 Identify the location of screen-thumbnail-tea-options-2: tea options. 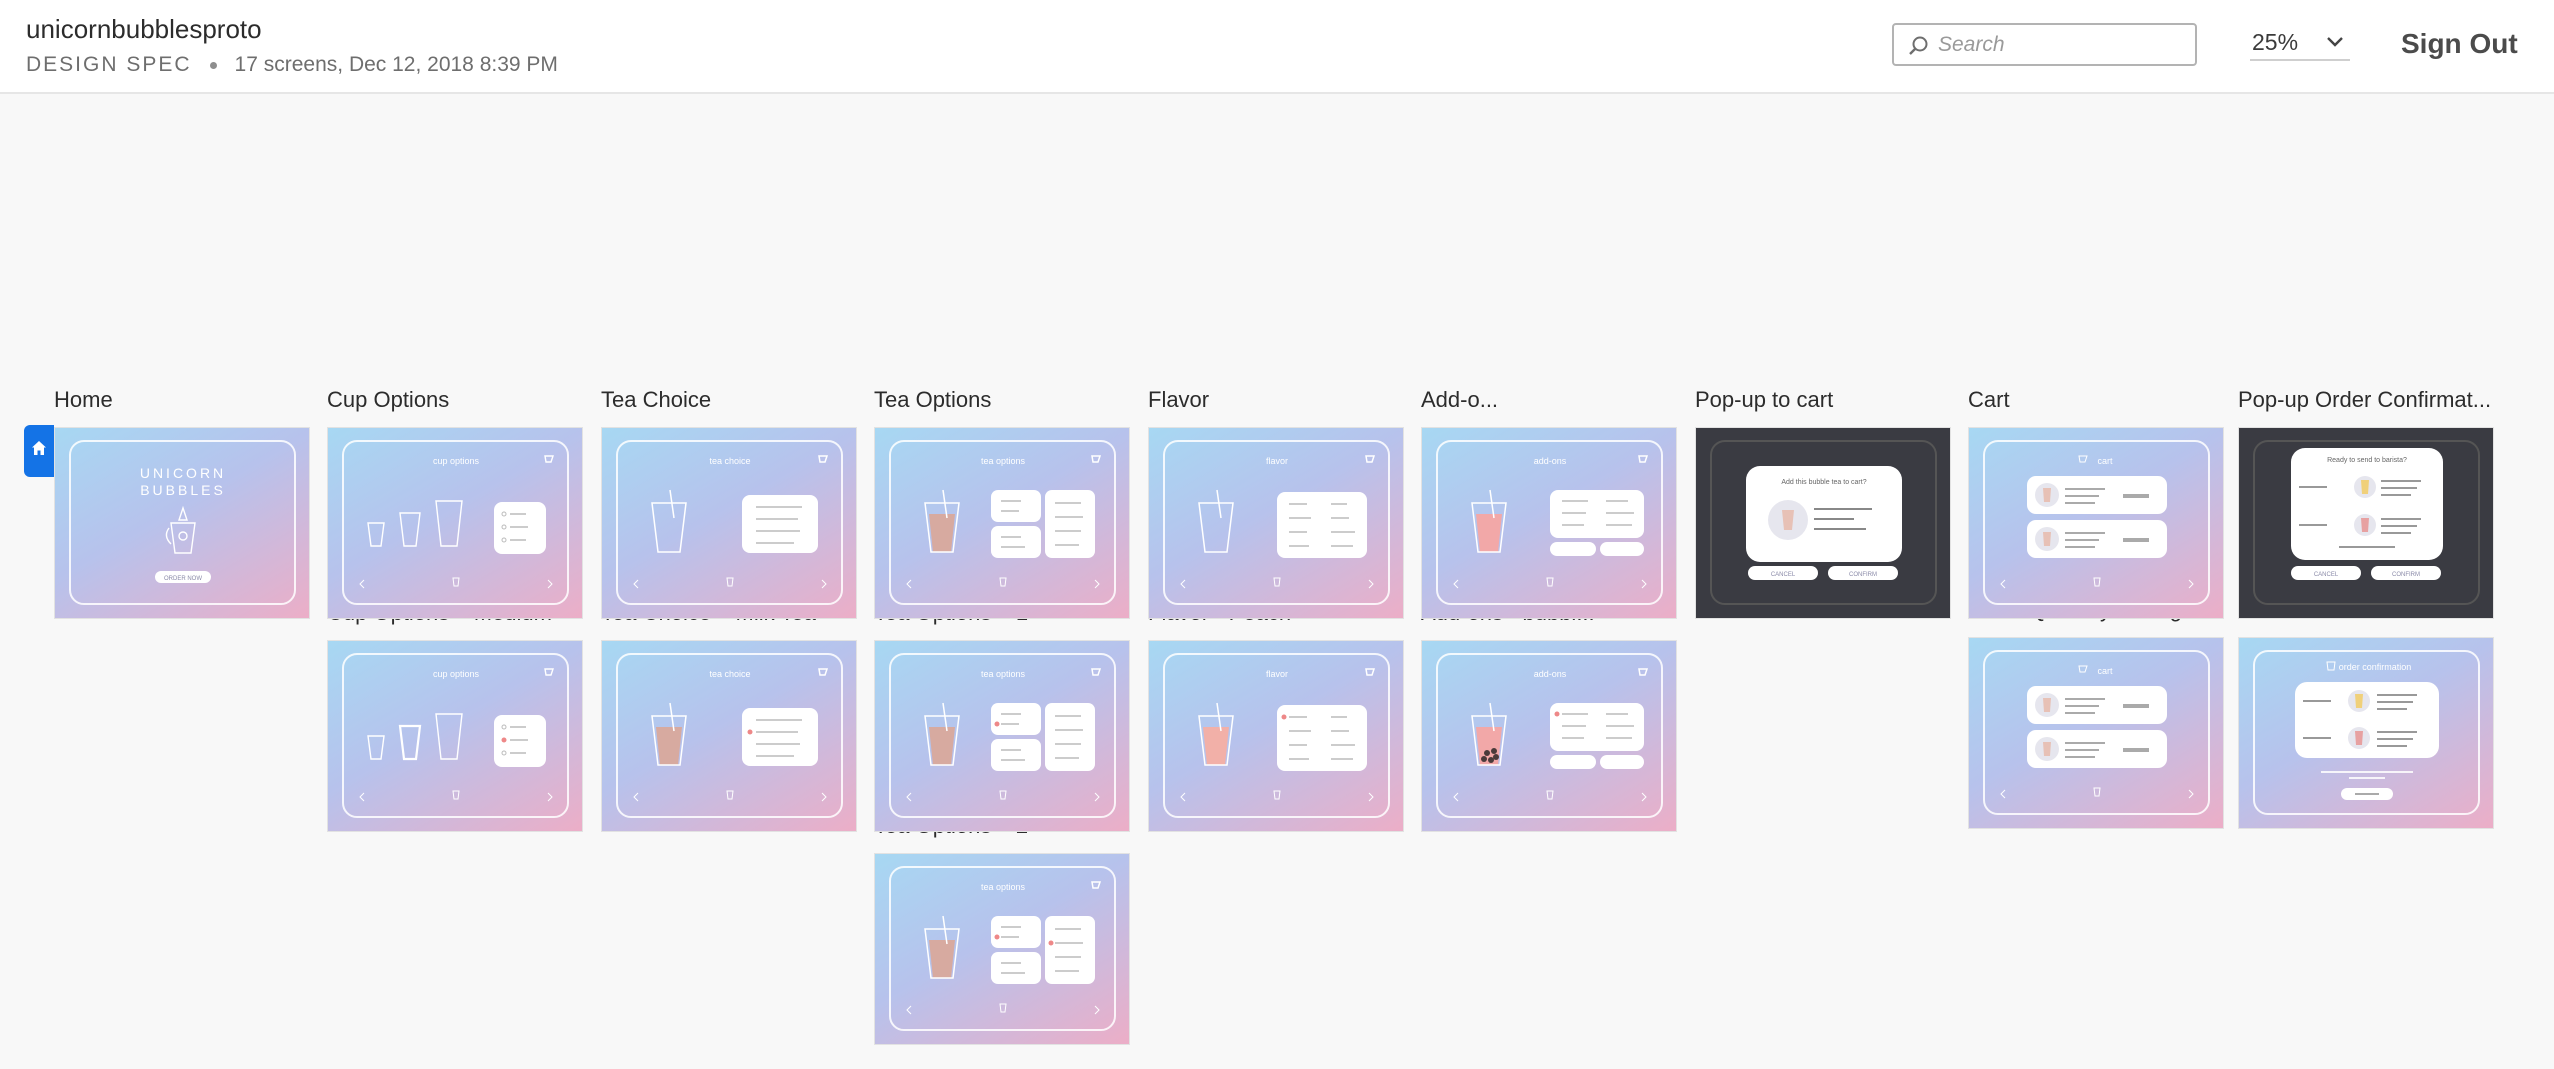
(1002, 949).